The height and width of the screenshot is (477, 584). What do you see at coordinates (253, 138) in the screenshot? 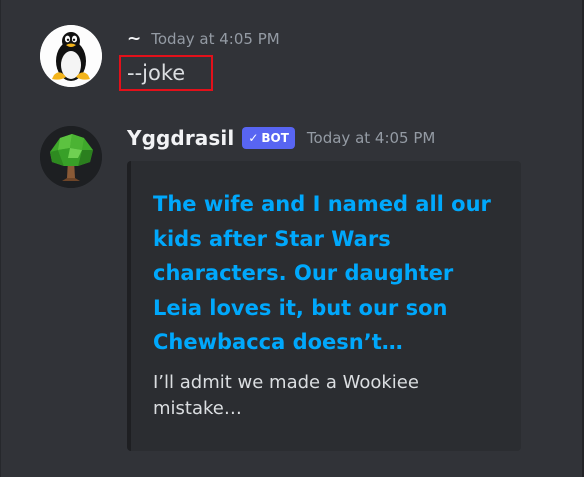
I see `checkmark-icon: ✓` at bounding box center [253, 138].